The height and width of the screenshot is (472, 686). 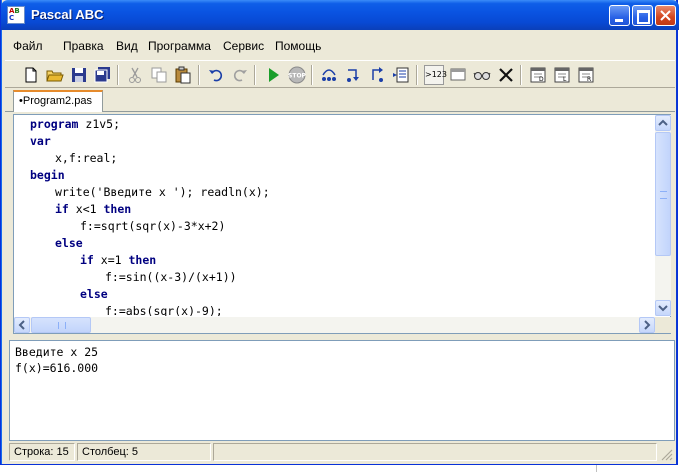 I want to click on step-into-icon, so click(x=353, y=75).